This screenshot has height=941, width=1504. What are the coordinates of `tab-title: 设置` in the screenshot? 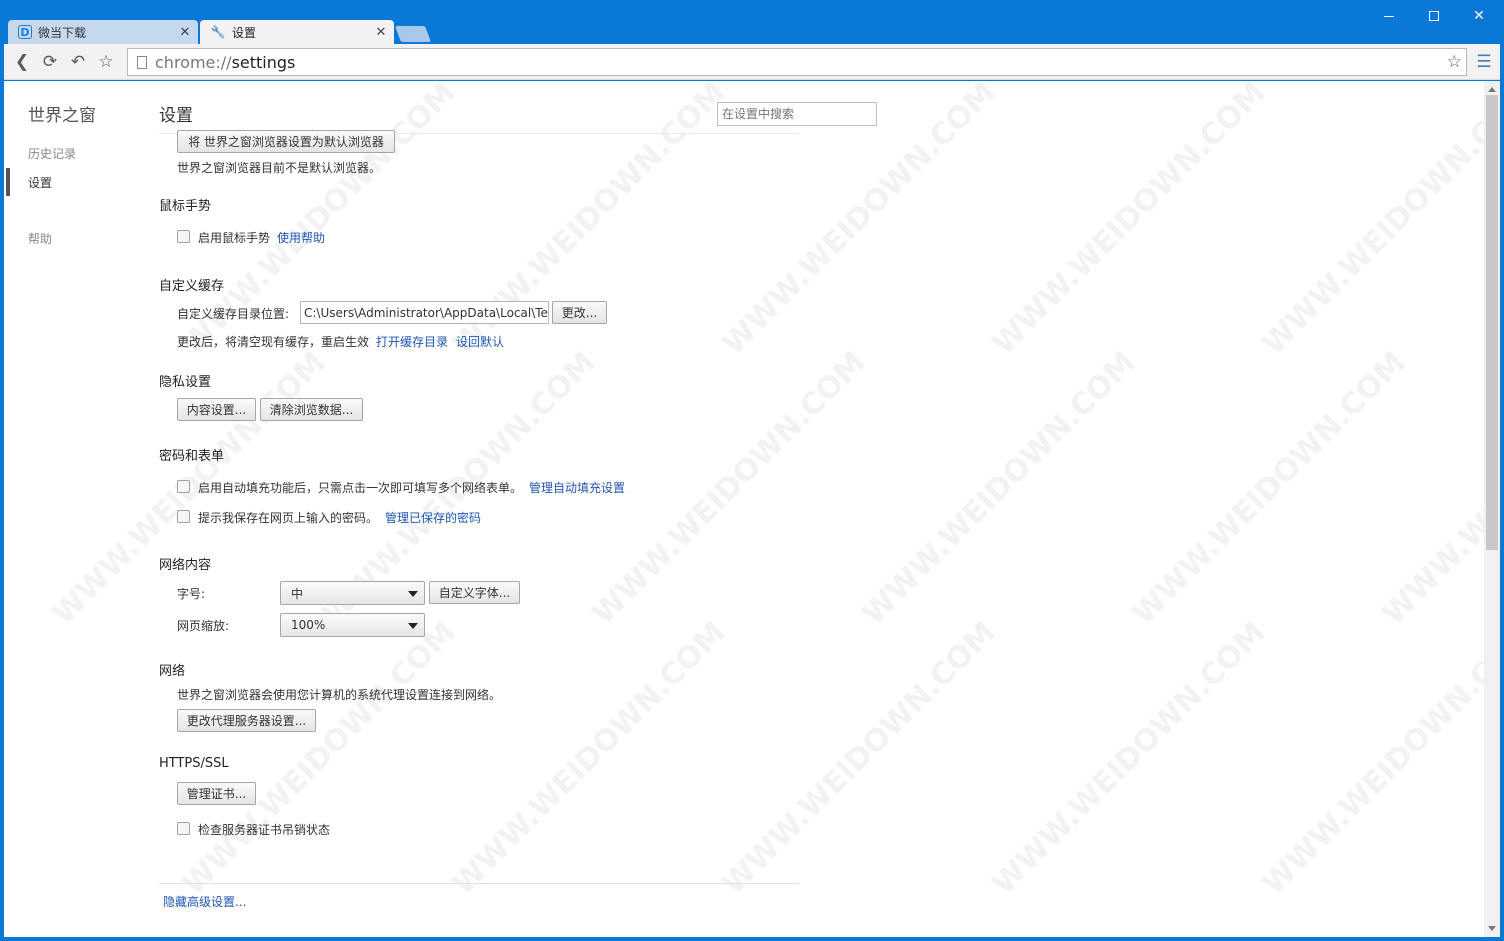 It's located at (244, 32).